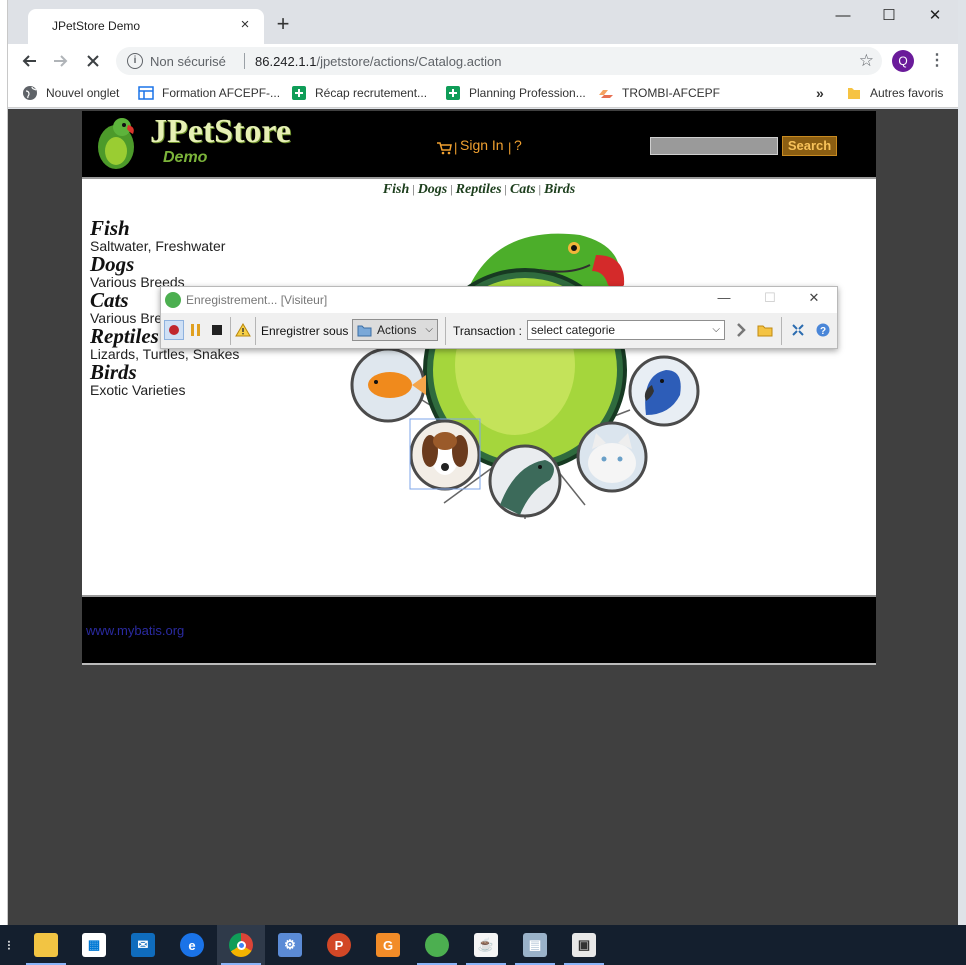 This screenshot has height=965, width=966. I want to click on quicklink-birds: Birds, so click(559, 189).